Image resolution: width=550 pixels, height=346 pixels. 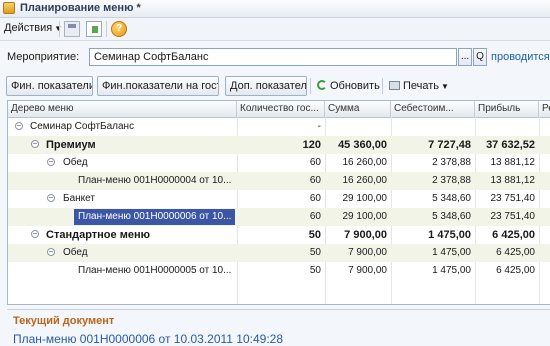 What do you see at coordinates (279, 199) in the screenshot?
I see `table-row: − Банкет 60 29 100,00 5 348,60 23 751,40` at bounding box center [279, 199].